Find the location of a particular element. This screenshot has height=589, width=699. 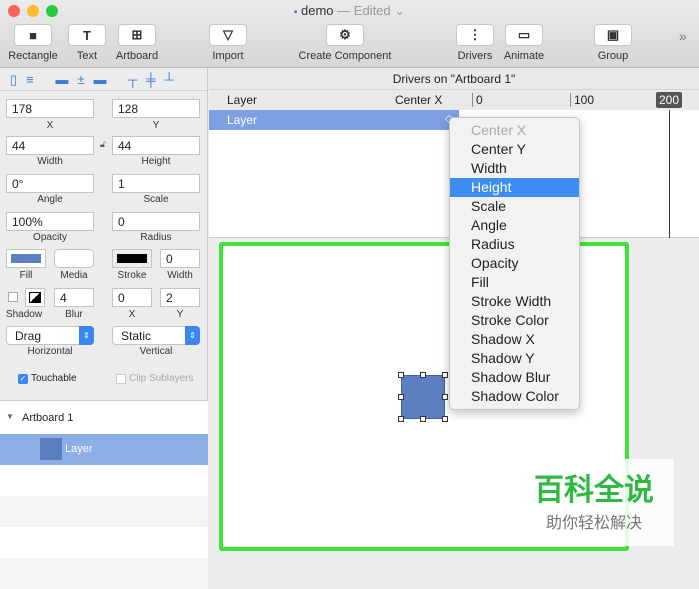

media-well is located at coordinates (74, 258).